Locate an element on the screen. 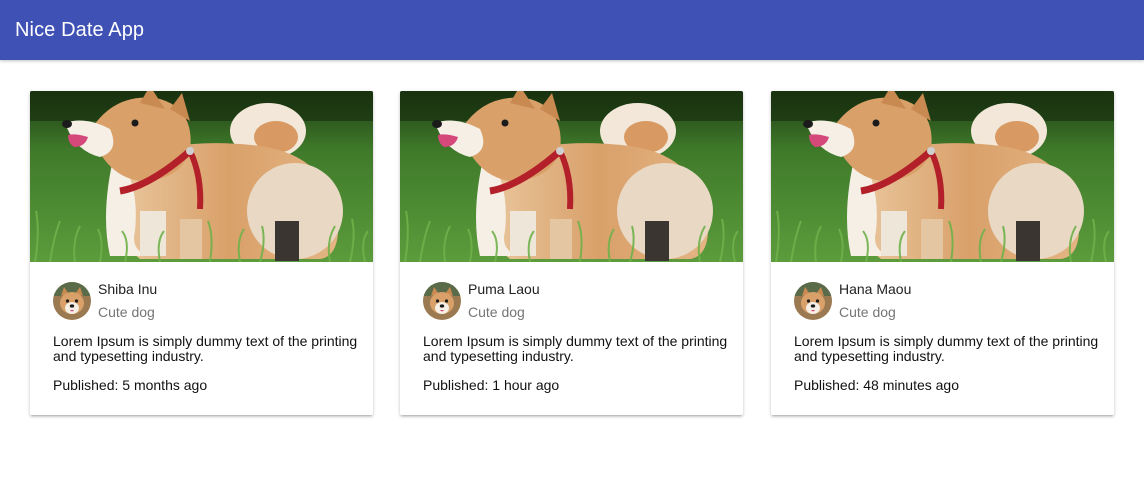 This screenshot has width=1144, height=479. card-header-text: Shiba Inu Cute dog is located at coordinates (127, 300).